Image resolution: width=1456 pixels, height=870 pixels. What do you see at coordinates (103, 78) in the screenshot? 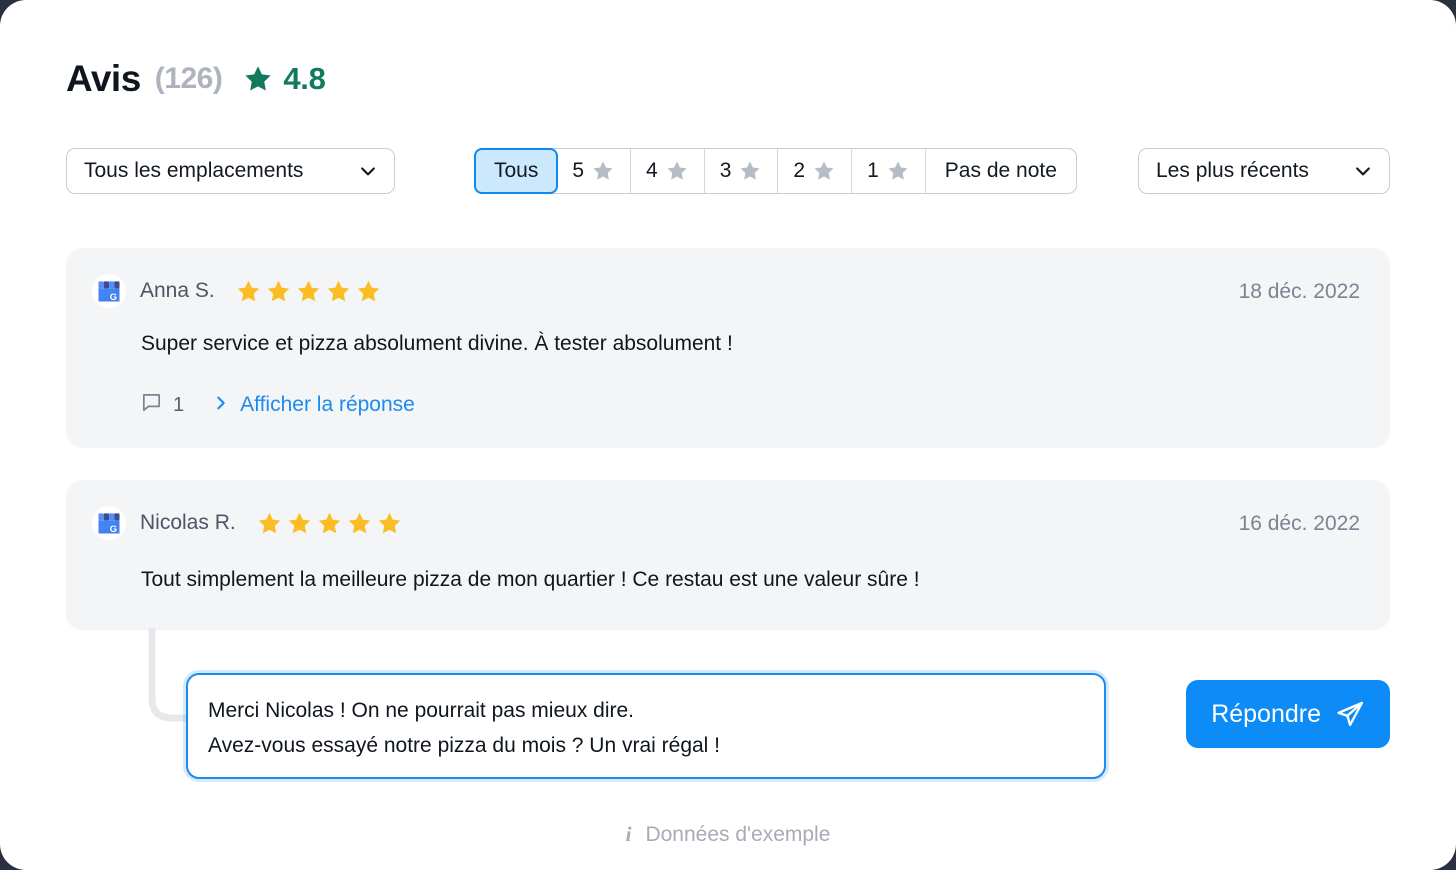
I see `page-title: Avis` at bounding box center [103, 78].